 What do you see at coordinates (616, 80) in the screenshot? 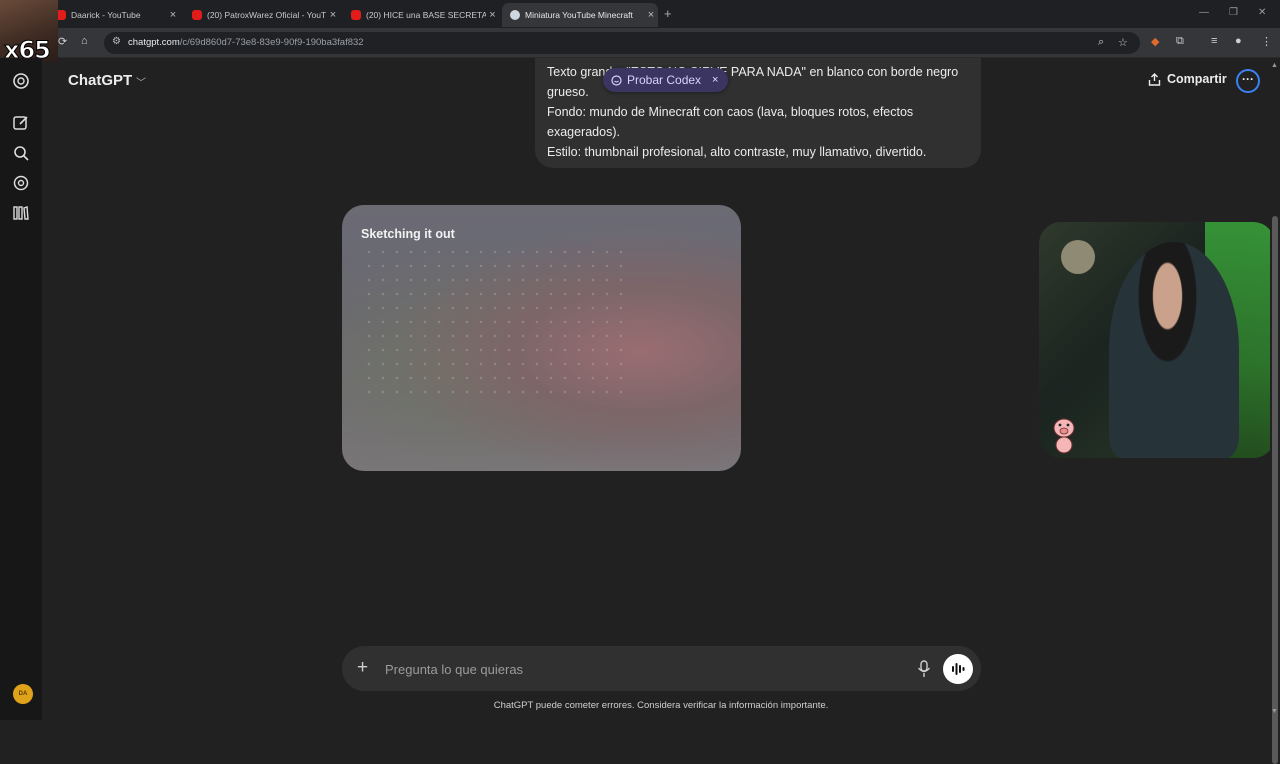
I see `codex-icon` at bounding box center [616, 80].